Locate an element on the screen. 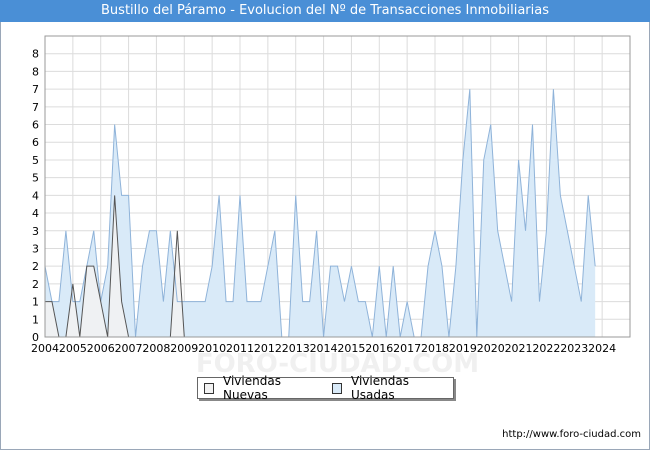 Image resolution: width=650 pixels, height=450 pixels. legend: Viviendas Nuevas Viviendas Usadas is located at coordinates (325, 388).